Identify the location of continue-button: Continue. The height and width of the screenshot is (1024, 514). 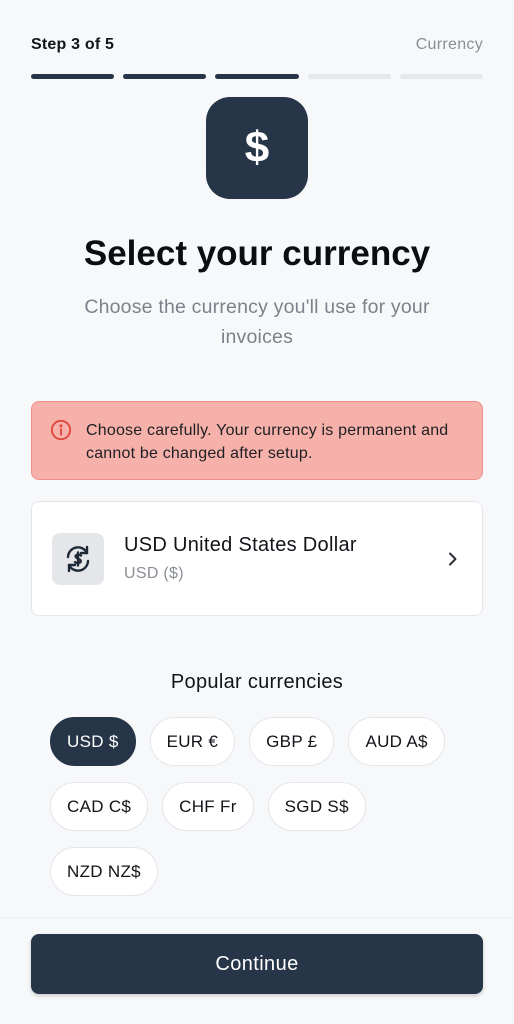
(257, 964).